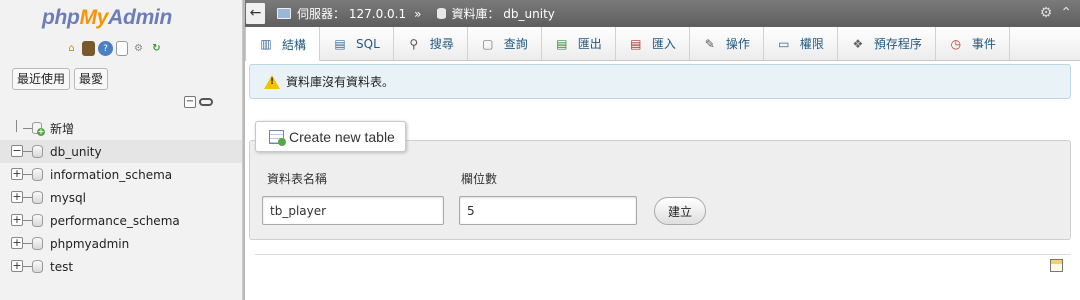 The image size is (1080, 300). What do you see at coordinates (121, 128) in the screenshot?
I see `tree-item-new: + 新增` at bounding box center [121, 128].